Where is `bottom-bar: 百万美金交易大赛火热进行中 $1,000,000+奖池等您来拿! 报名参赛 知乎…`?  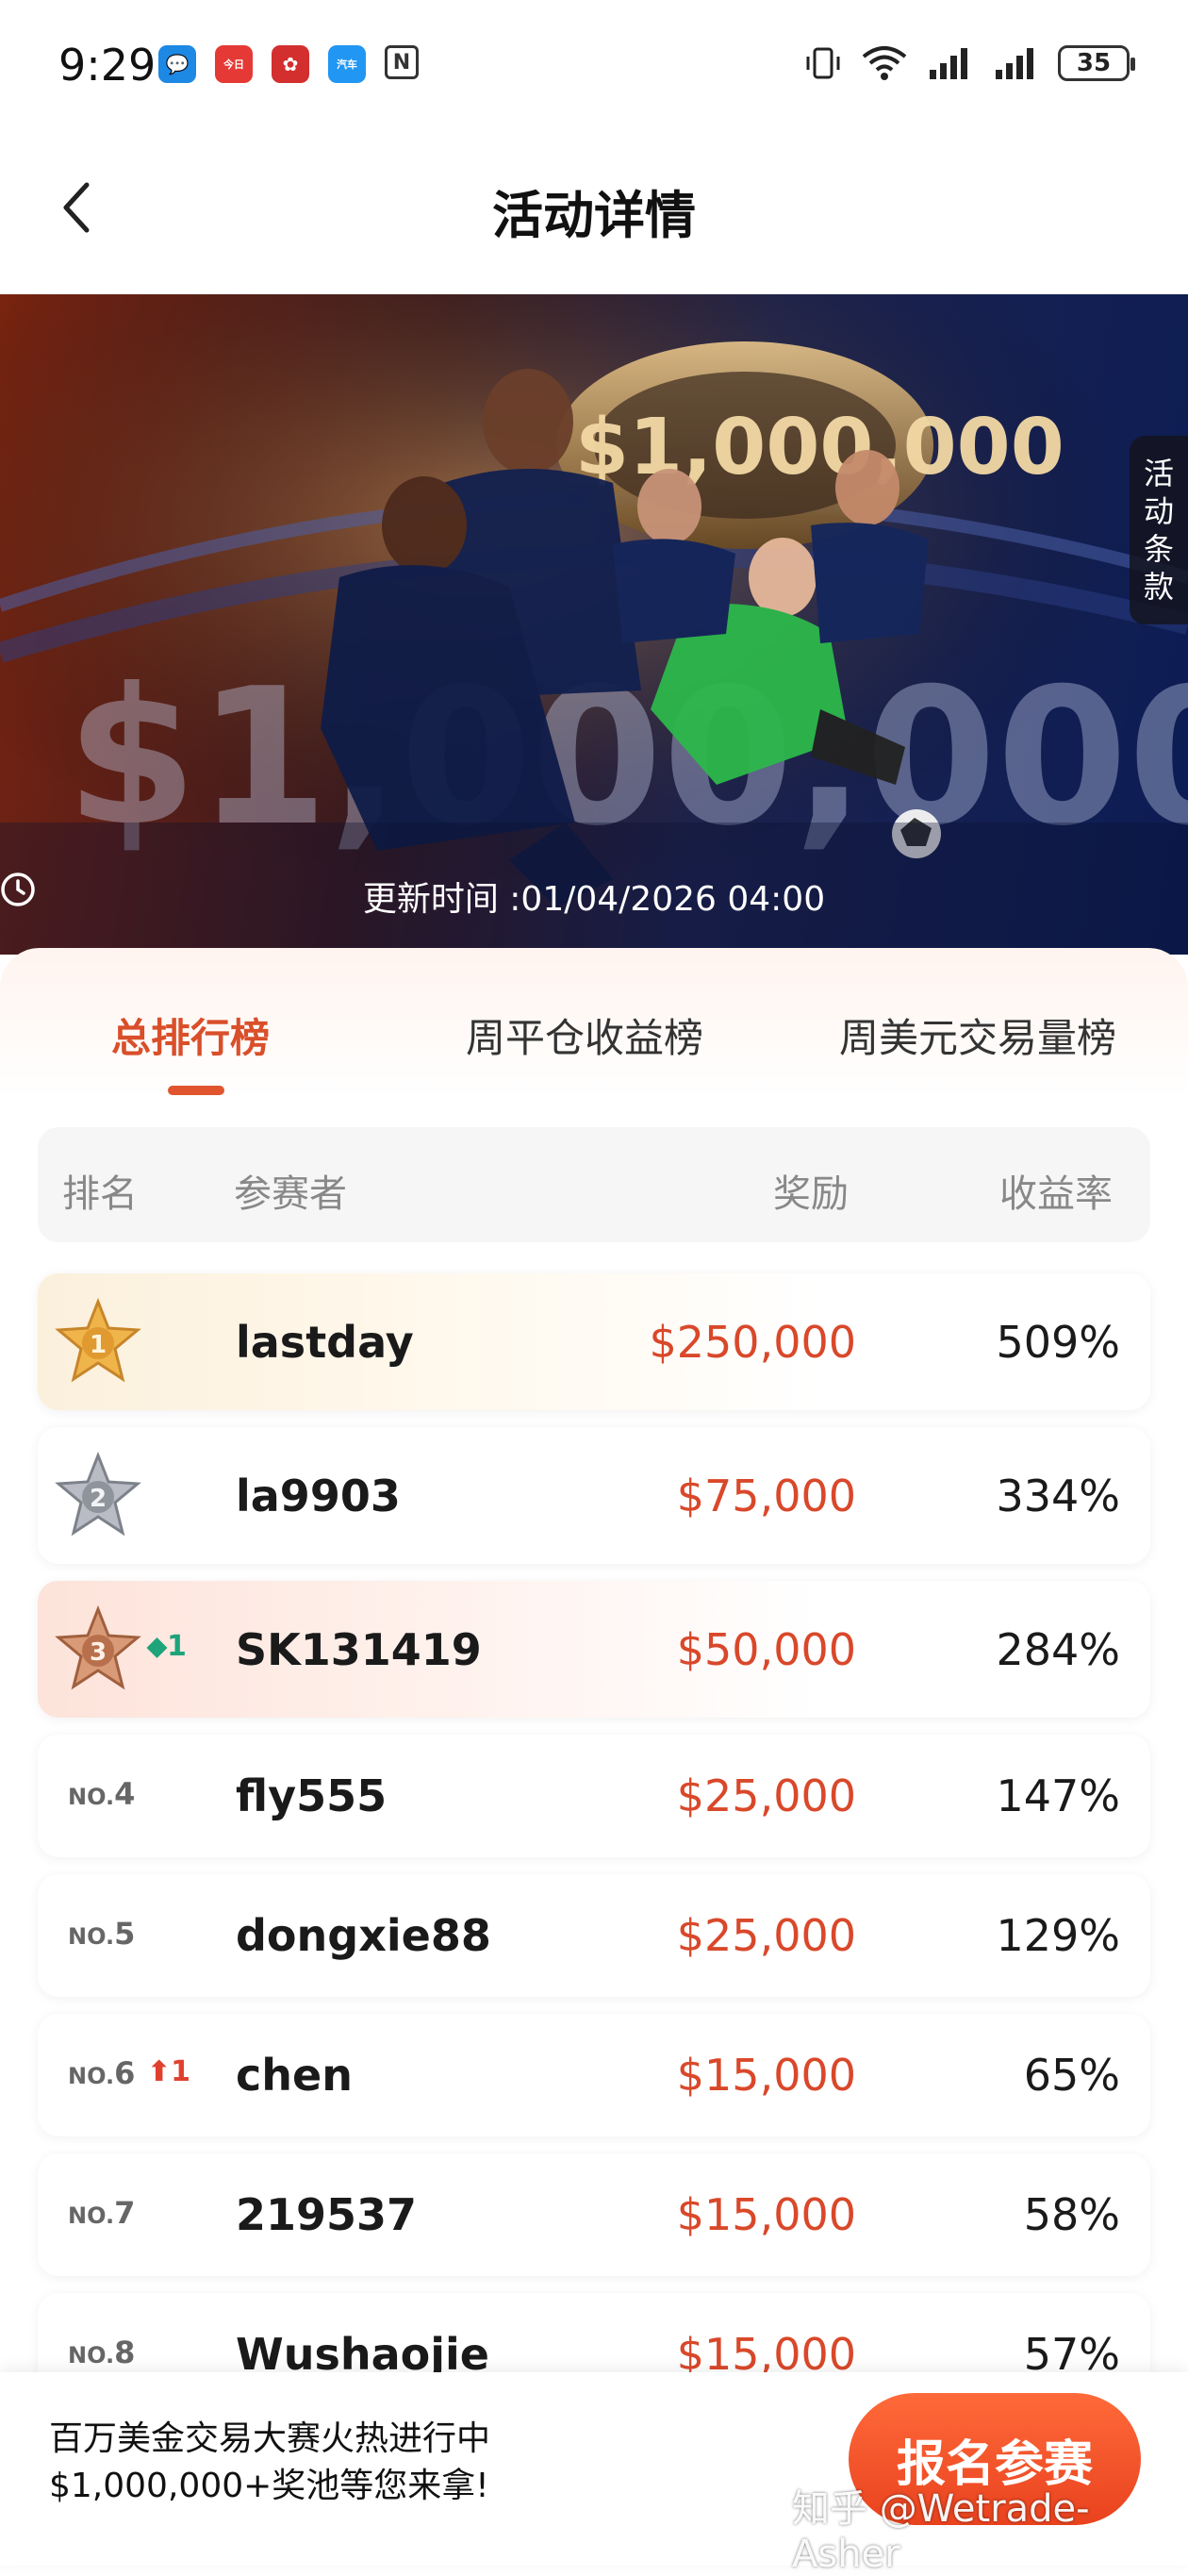
bottom-bar: 百万美金交易大赛火热进行中 $1,000,000+奖池等您来拿! 报名参赛 知乎… is located at coordinates (594, 2474).